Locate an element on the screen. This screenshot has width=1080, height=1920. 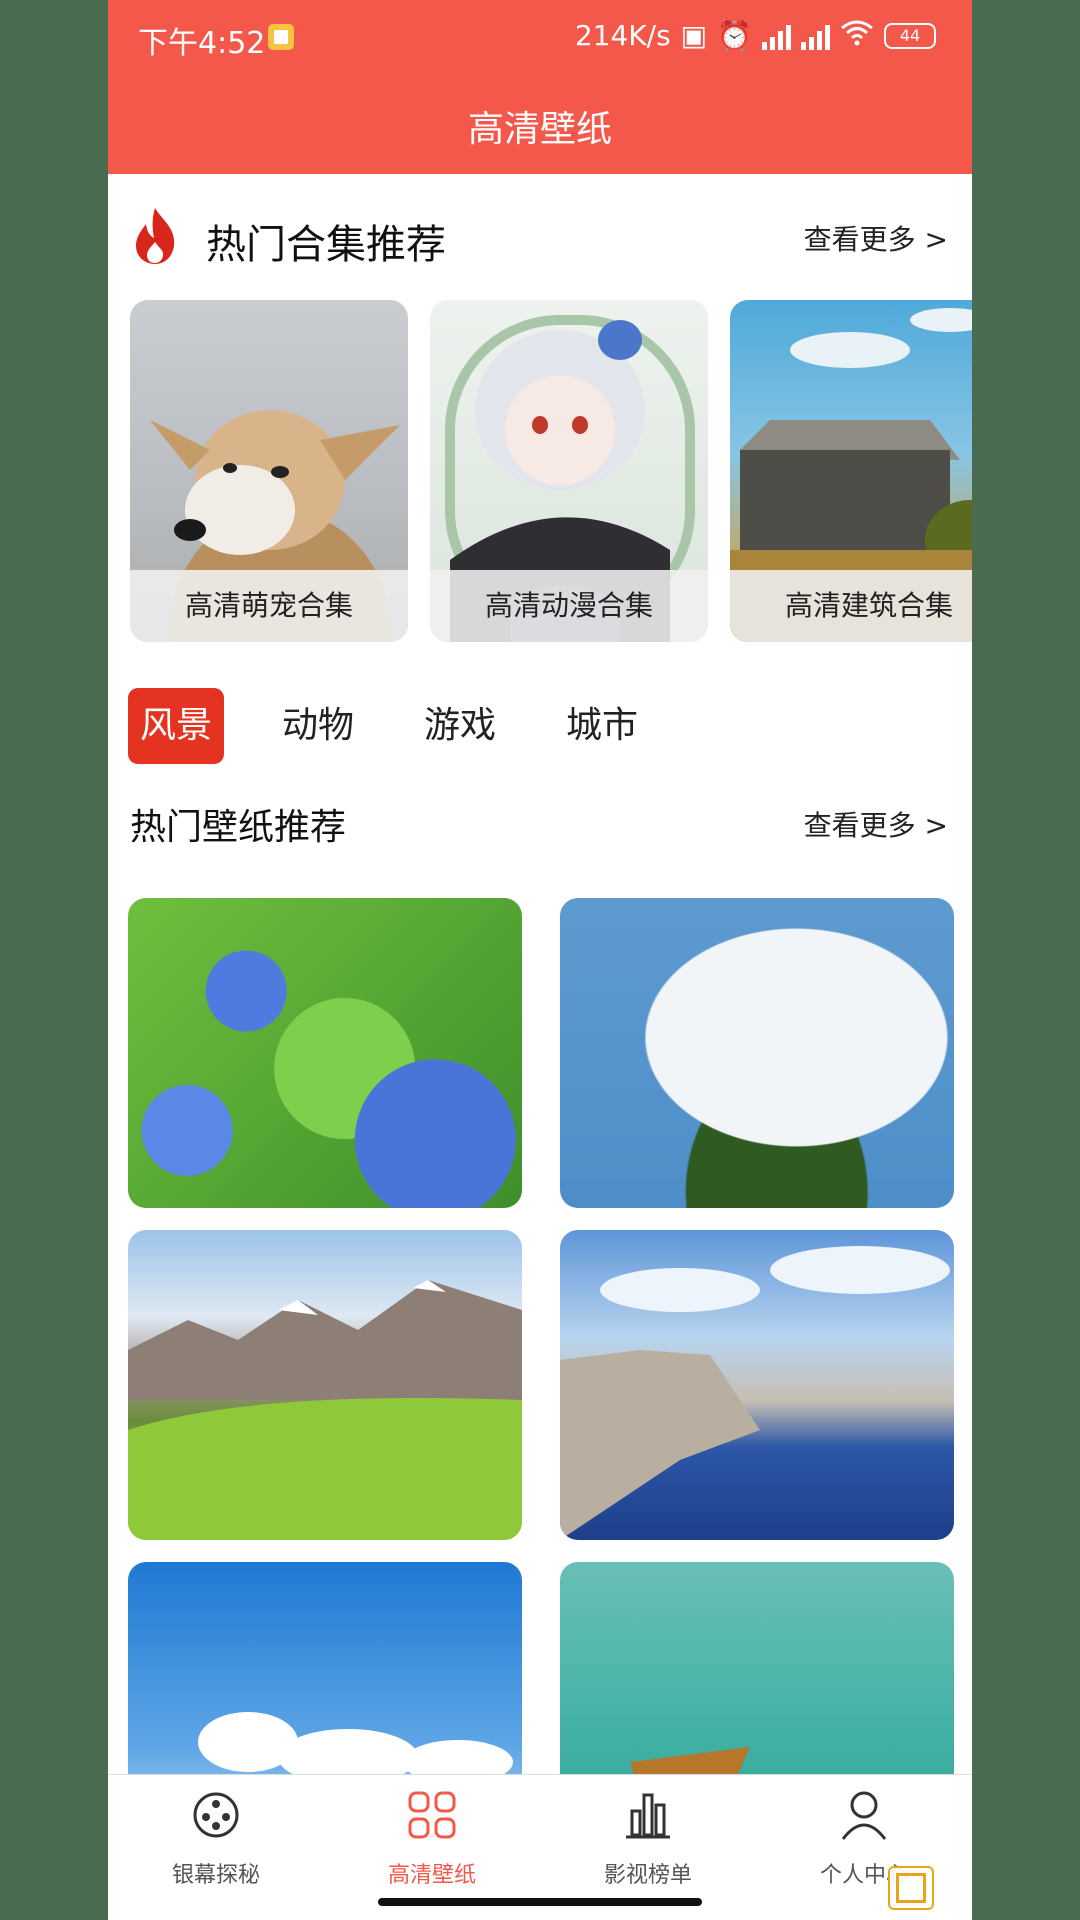
collection-caption: 高清动漫合集 is located at coordinates (569, 606).